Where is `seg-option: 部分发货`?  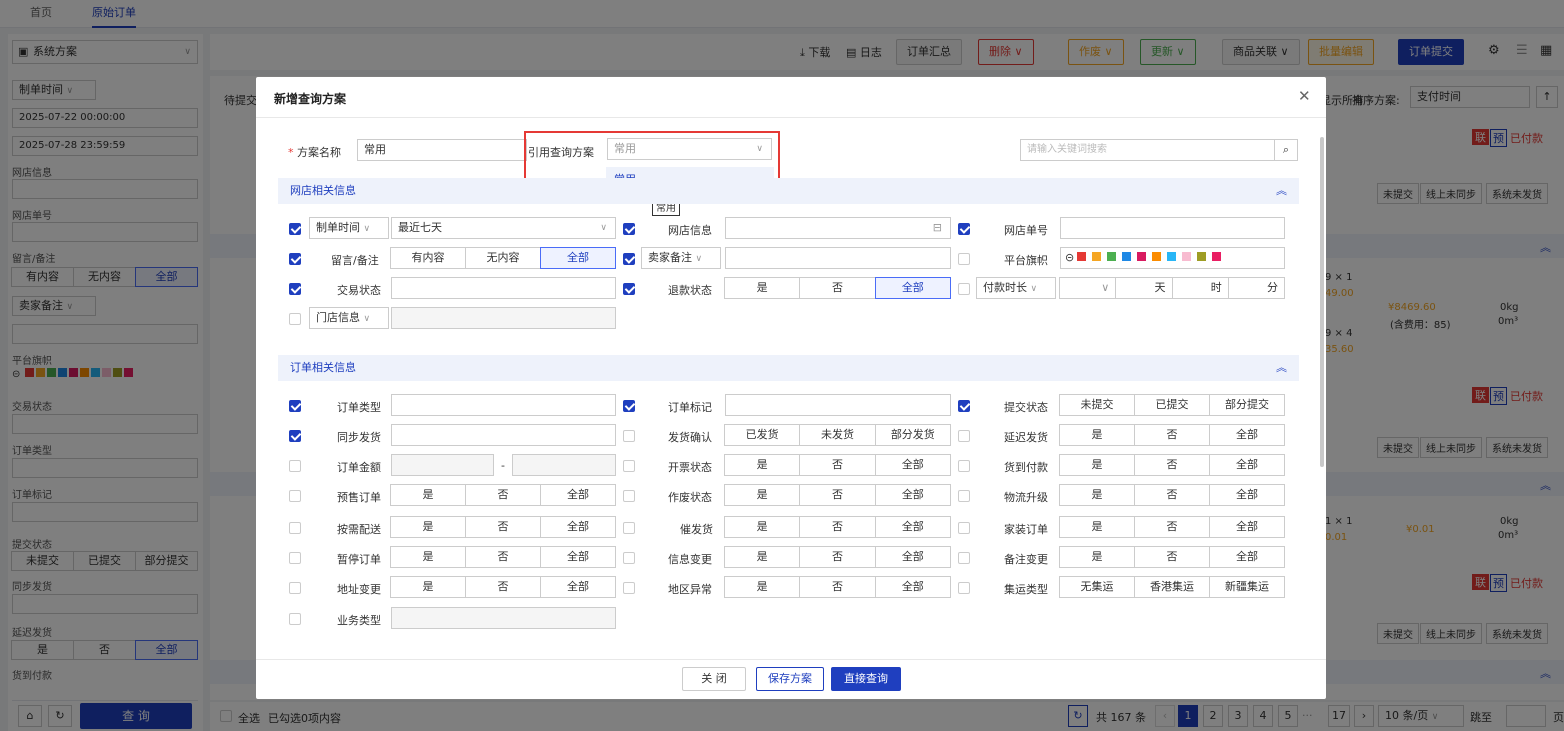 seg-option: 部分发货 is located at coordinates (912, 435).